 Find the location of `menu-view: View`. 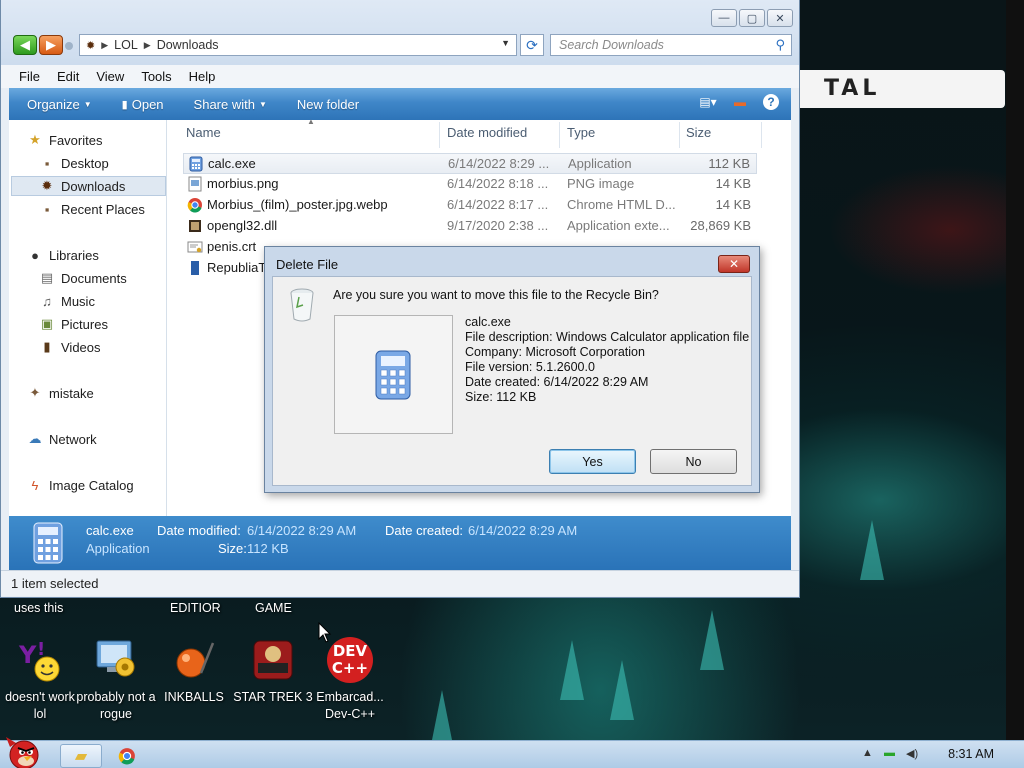

menu-view: View is located at coordinates (110, 76).